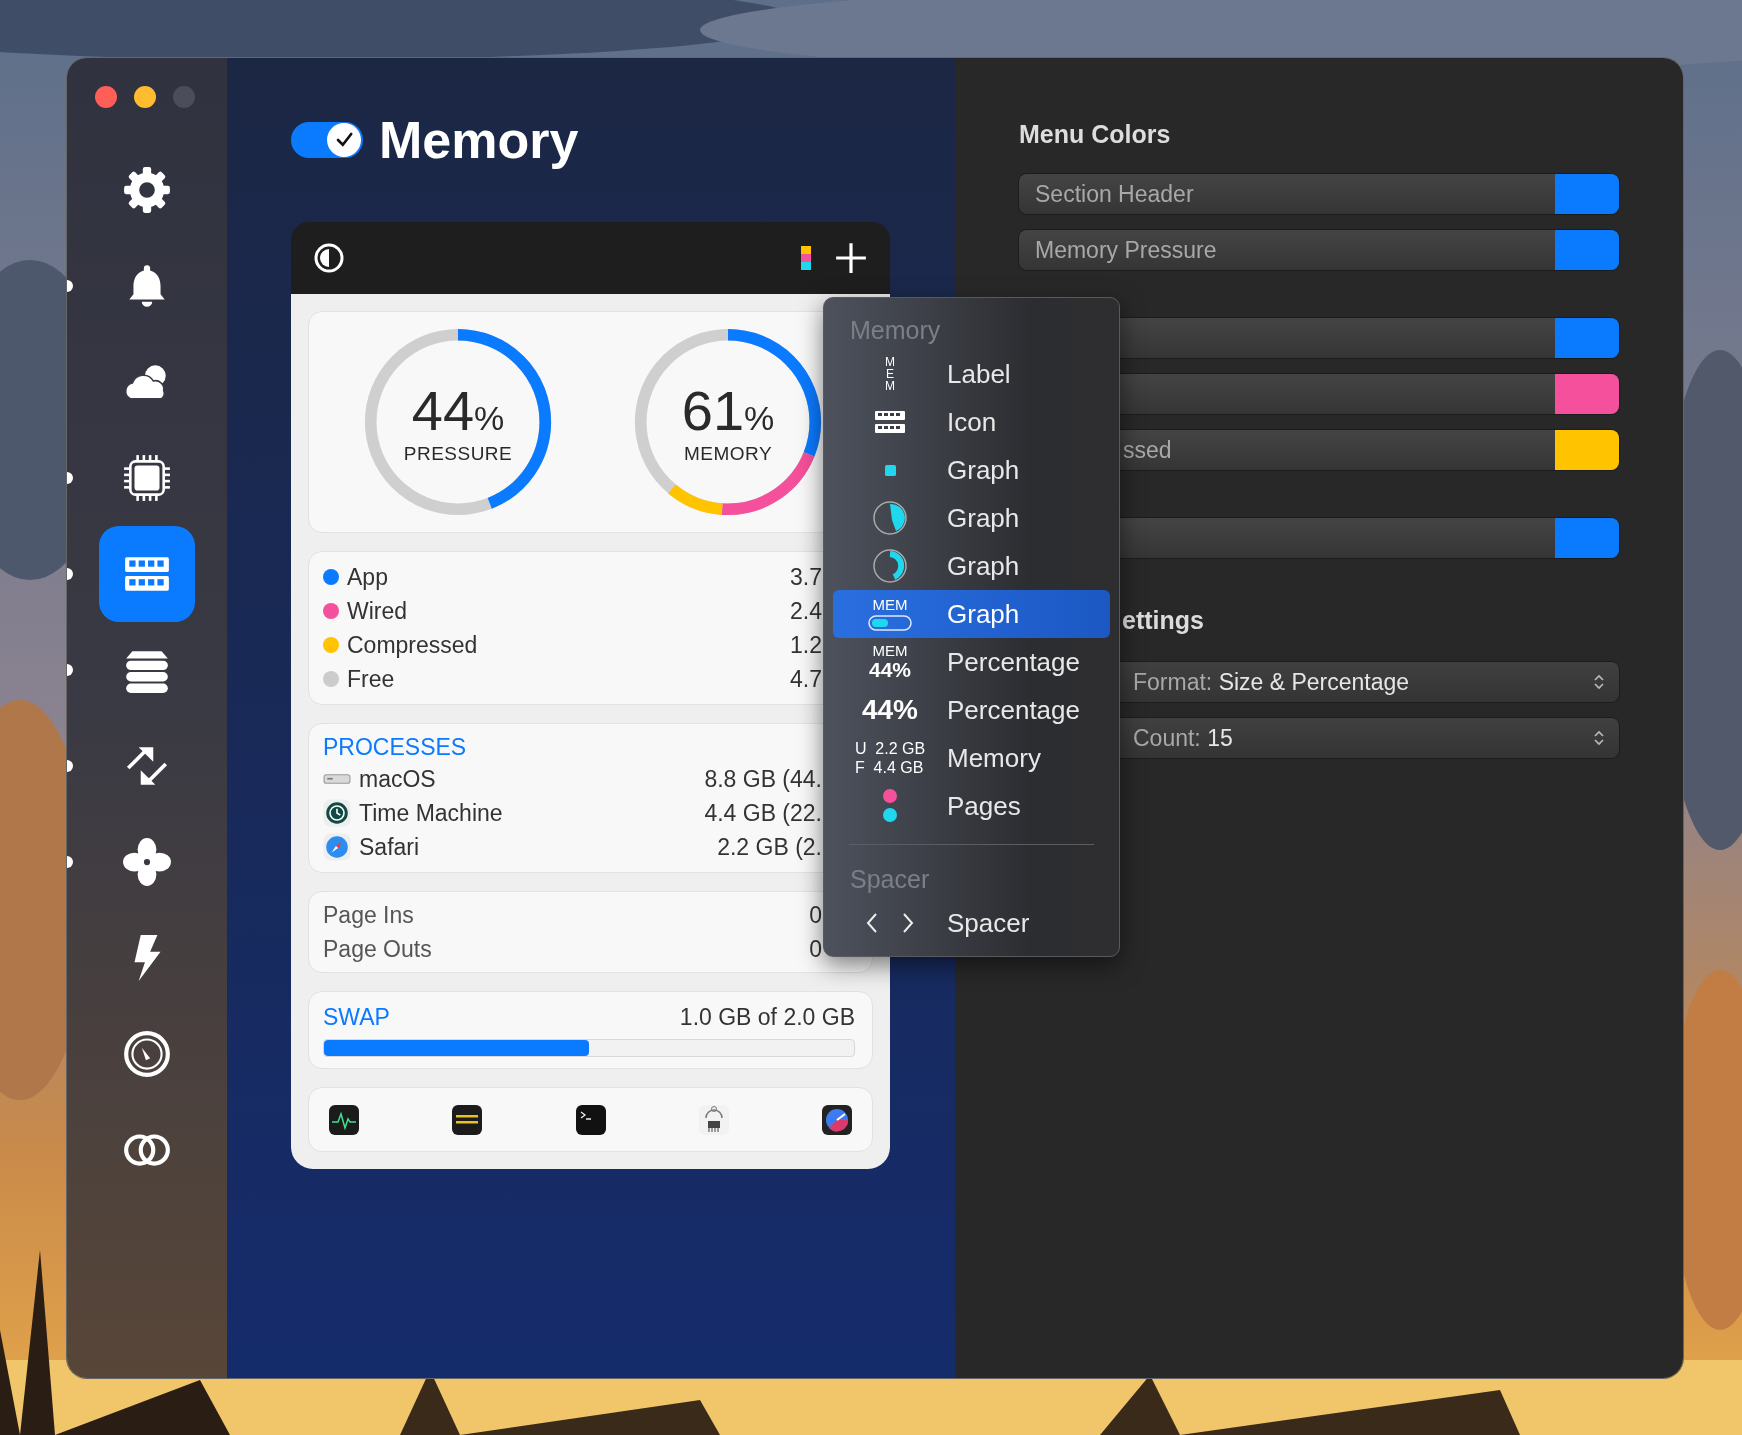 The width and height of the screenshot is (1742, 1435). I want to click on appearance-button, so click(329, 258).